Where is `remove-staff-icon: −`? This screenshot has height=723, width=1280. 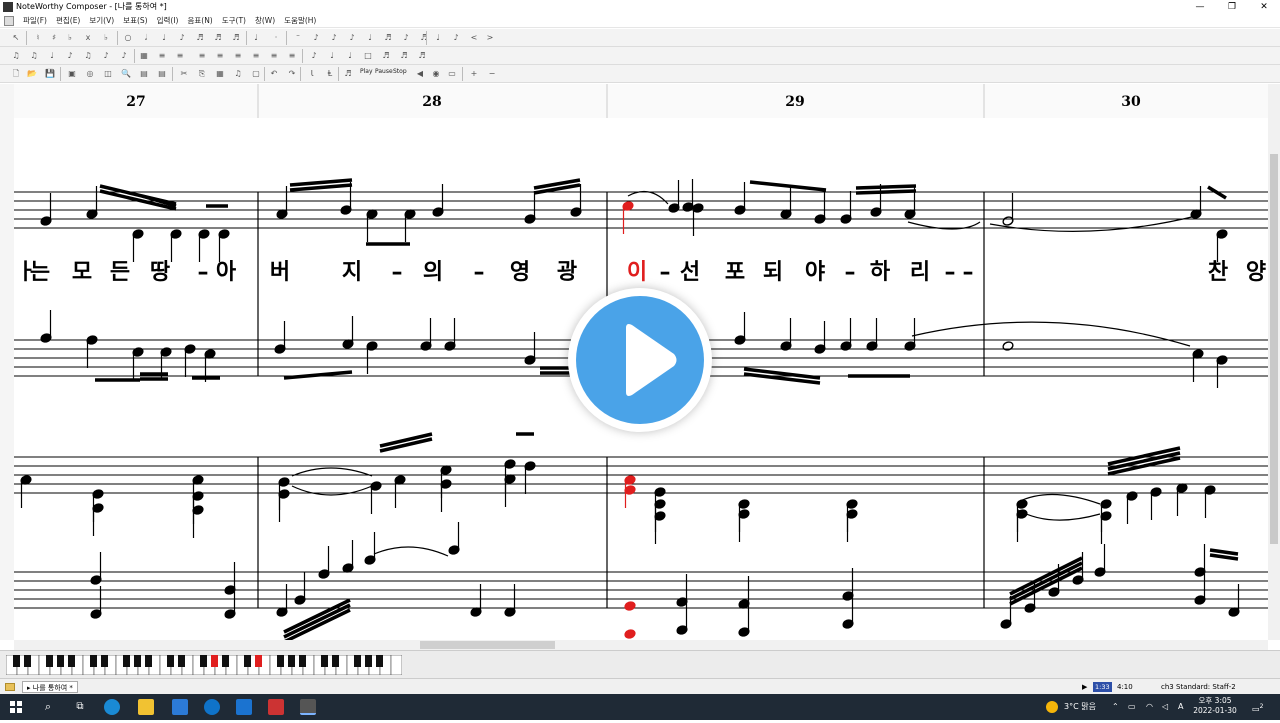
remove-staff-icon: − is located at coordinates (492, 74).